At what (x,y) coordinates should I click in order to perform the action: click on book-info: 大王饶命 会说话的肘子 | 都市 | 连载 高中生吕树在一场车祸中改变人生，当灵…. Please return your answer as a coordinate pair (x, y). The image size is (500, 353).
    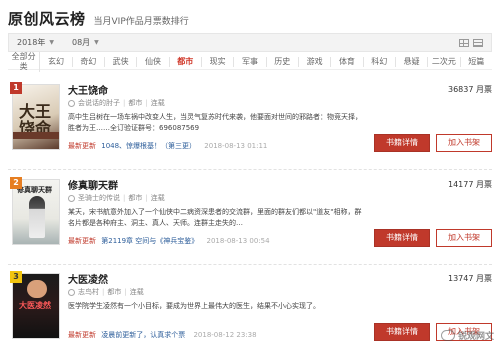
    Looking at the image, I should click on (218, 116).